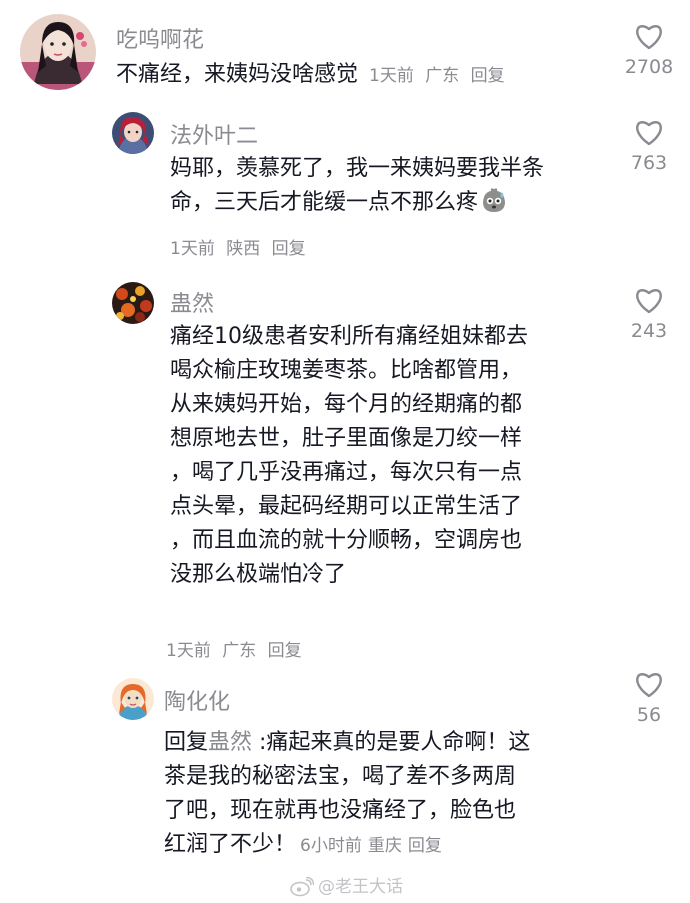  Describe the element at coordinates (346, 438) in the screenshot. I see `comment-line: 想原地去世，肚子里面像是刀绞一样` at that location.